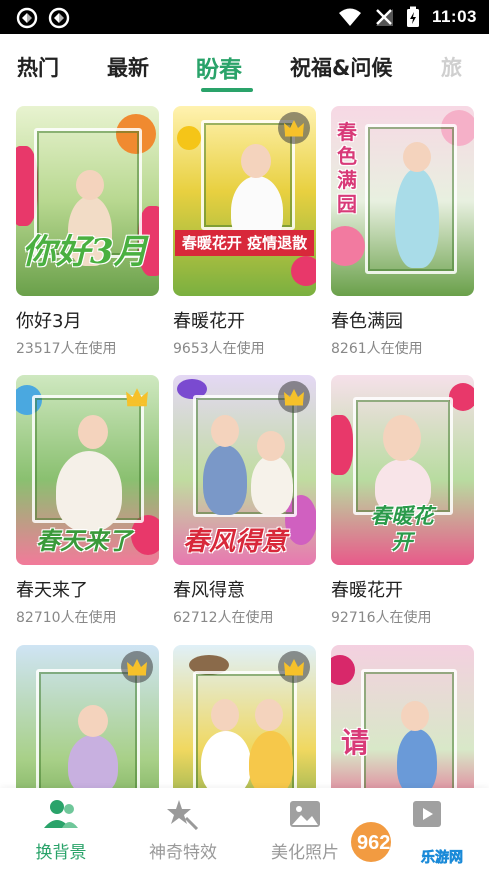 The image size is (489, 869). I want to click on nav-beautify-photo: 美化照片, so click(305, 830).